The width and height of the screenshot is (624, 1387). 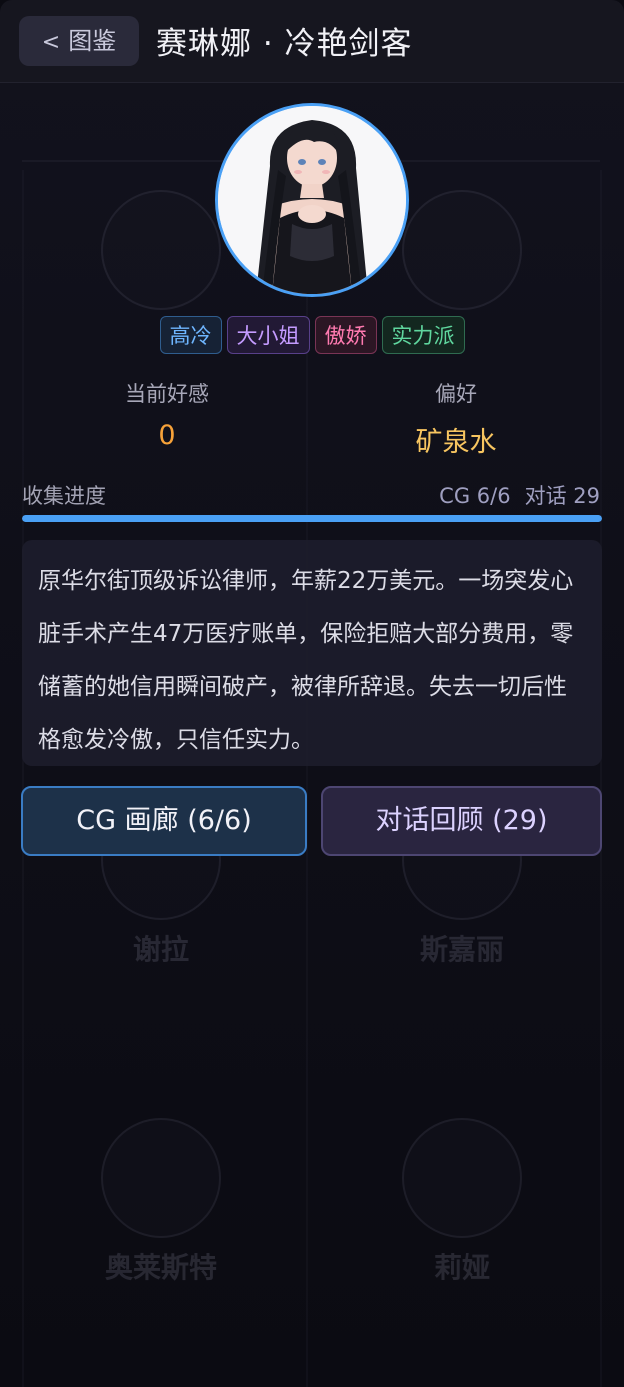 I want to click on progress-bar, so click(x=312, y=518).